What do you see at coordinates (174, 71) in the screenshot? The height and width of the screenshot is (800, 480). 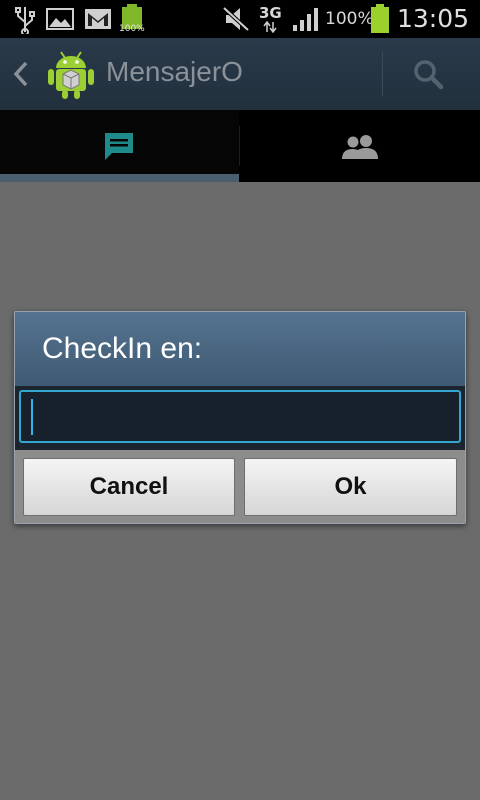 I see `app-title: MensajerO` at bounding box center [174, 71].